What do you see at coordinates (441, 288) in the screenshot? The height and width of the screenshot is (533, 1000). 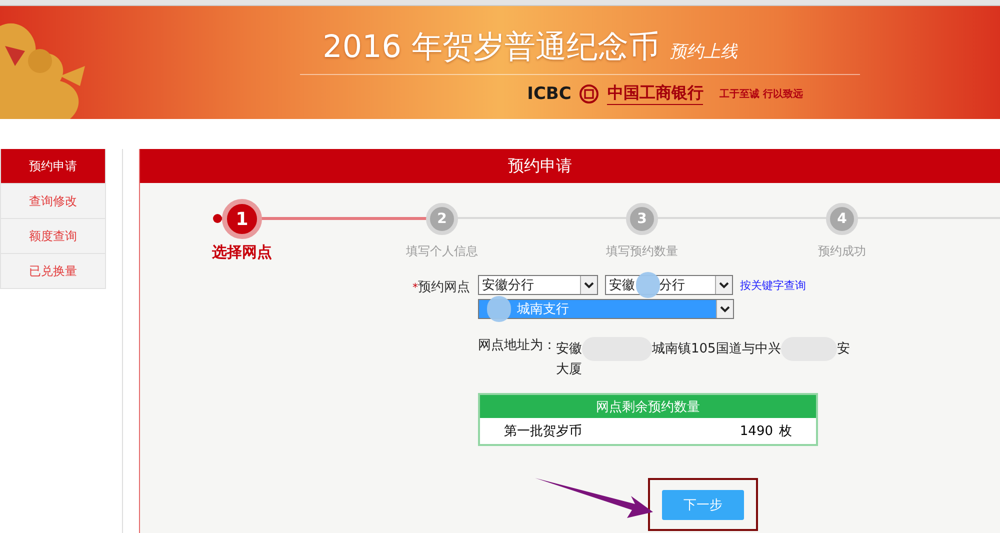 I see `field-label: *预约网点` at bounding box center [441, 288].